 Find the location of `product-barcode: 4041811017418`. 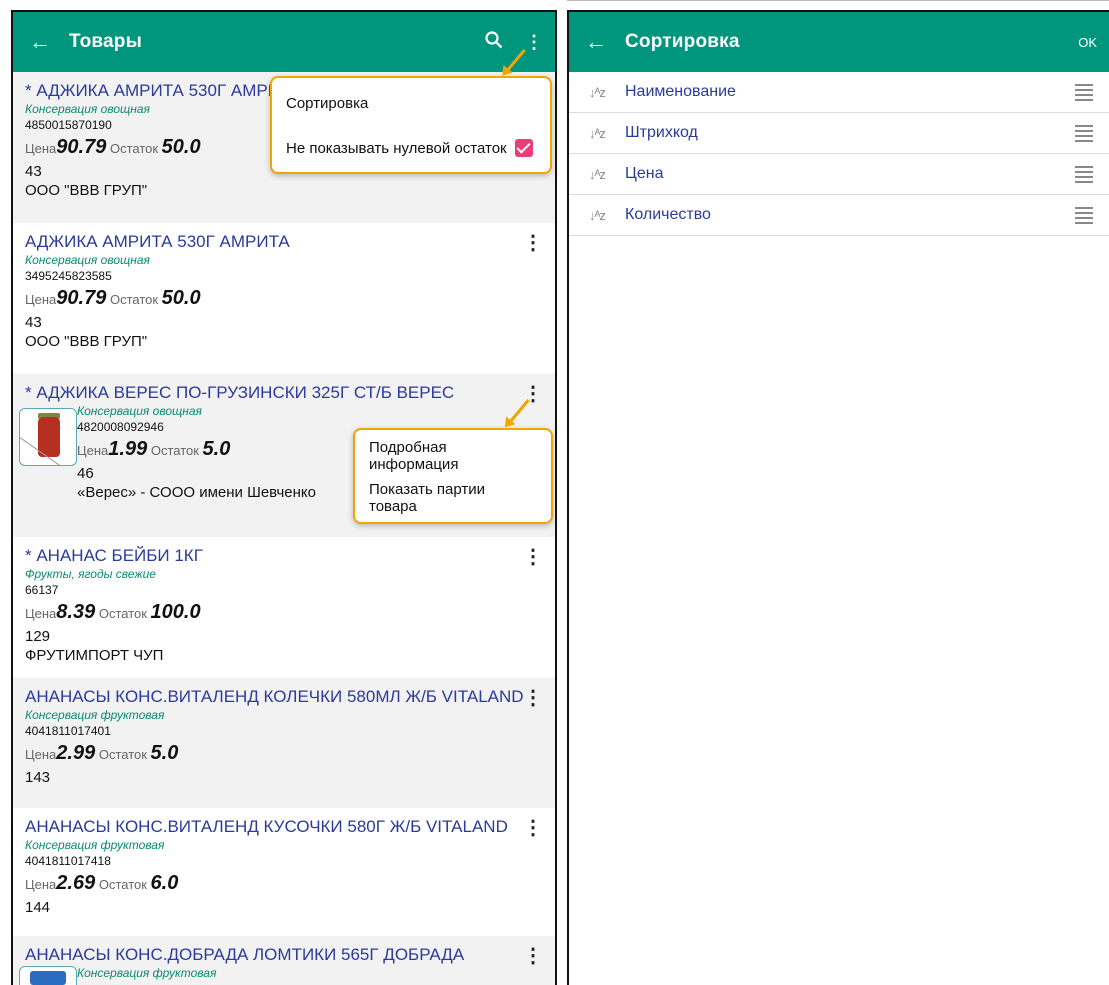

product-barcode: 4041811017418 is located at coordinates (68, 861).